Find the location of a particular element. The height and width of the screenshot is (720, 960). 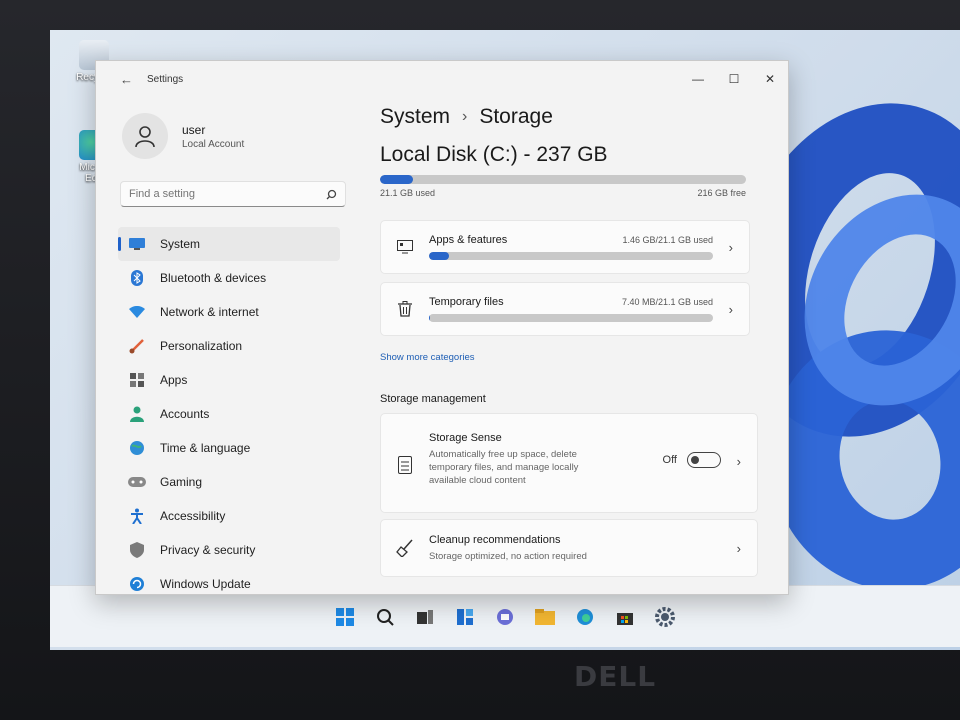

page-title: Storage is located at coordinates (516, 116).